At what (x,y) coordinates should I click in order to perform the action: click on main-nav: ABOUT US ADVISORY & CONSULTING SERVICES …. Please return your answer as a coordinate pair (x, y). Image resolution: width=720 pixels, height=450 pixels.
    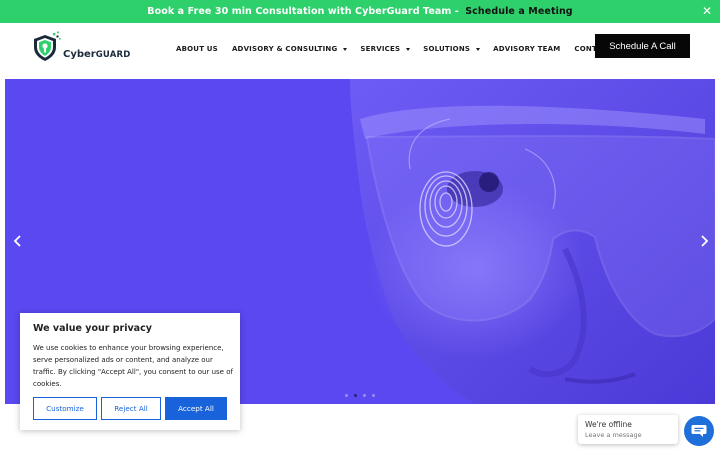
    Looking at the image, I should click on (394, 49).